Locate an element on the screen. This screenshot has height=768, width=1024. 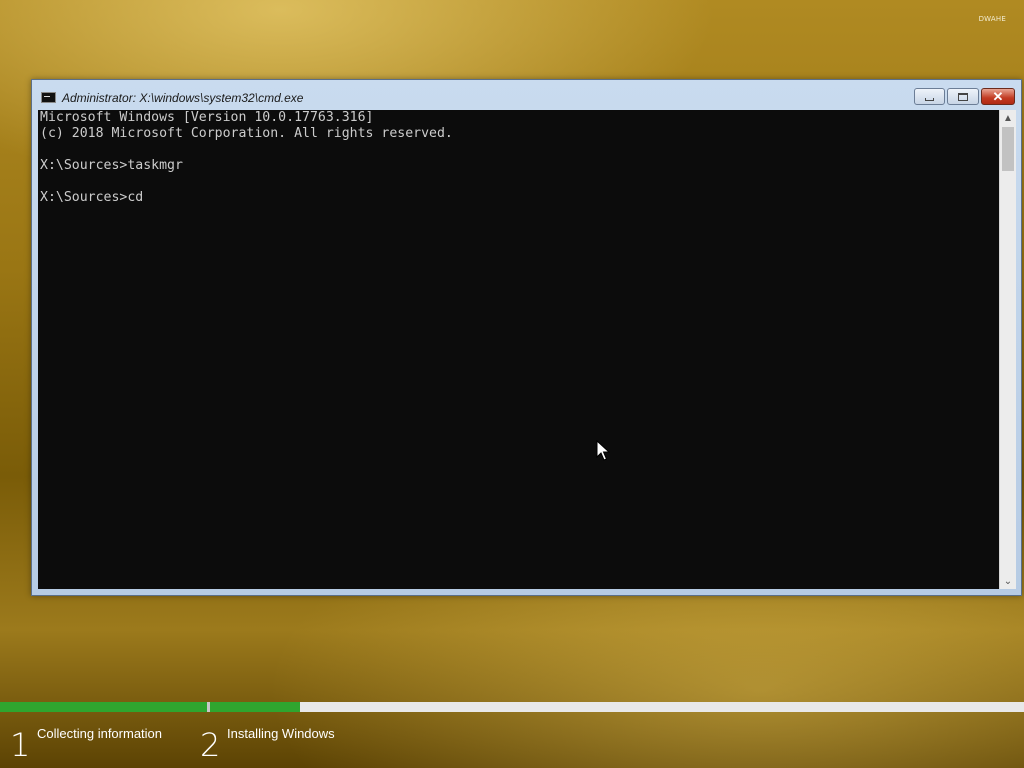
setup-progress-track is located at coordinates (512, 707).